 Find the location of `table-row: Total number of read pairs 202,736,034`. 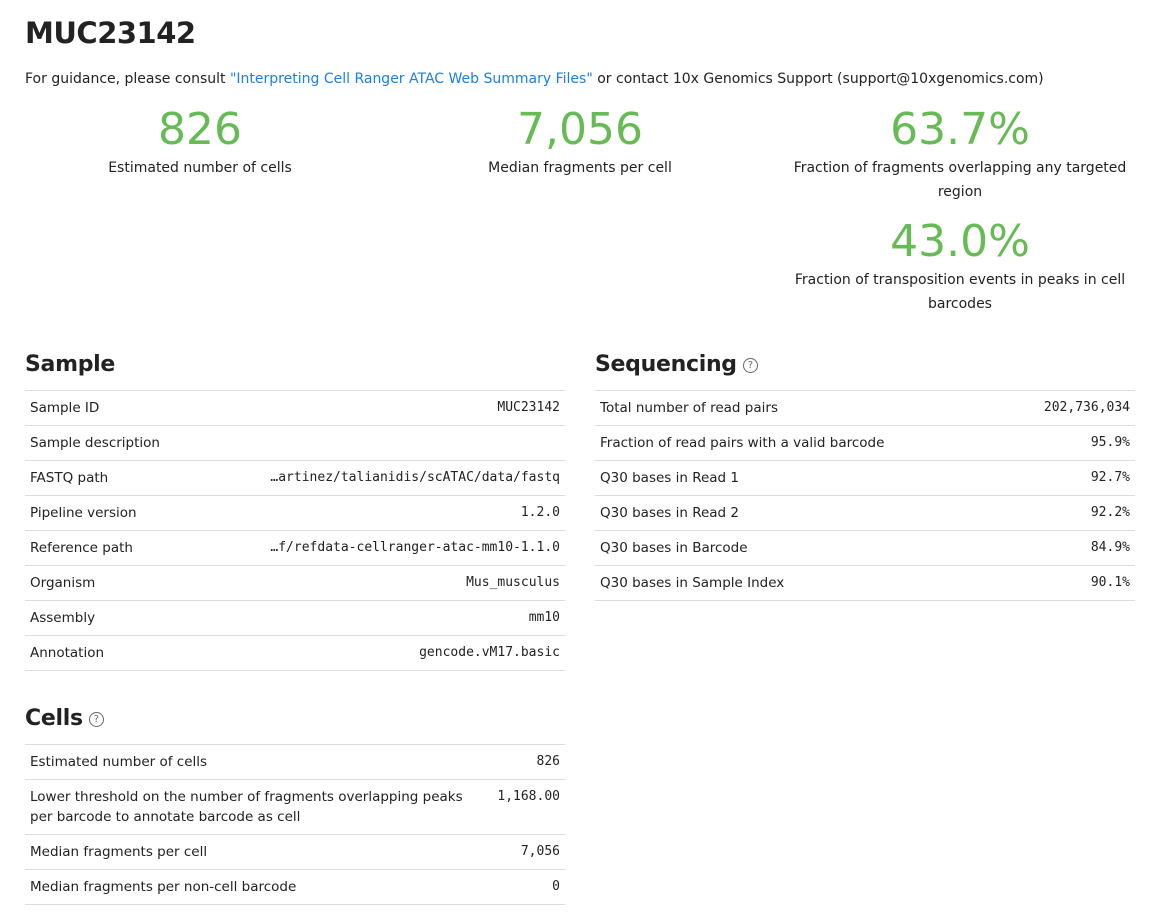

table-row: Total number of read pairs 202,736,034 is located at coordinates (865, 408).